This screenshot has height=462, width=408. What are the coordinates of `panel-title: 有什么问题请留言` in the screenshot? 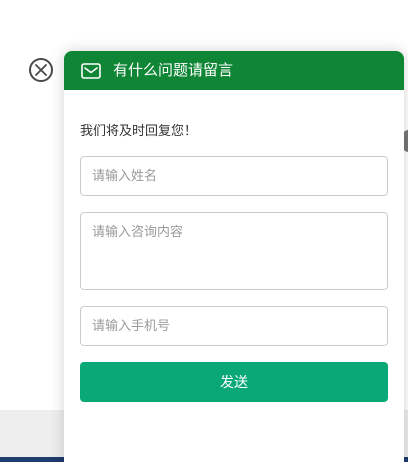 It's located at (173, 70).